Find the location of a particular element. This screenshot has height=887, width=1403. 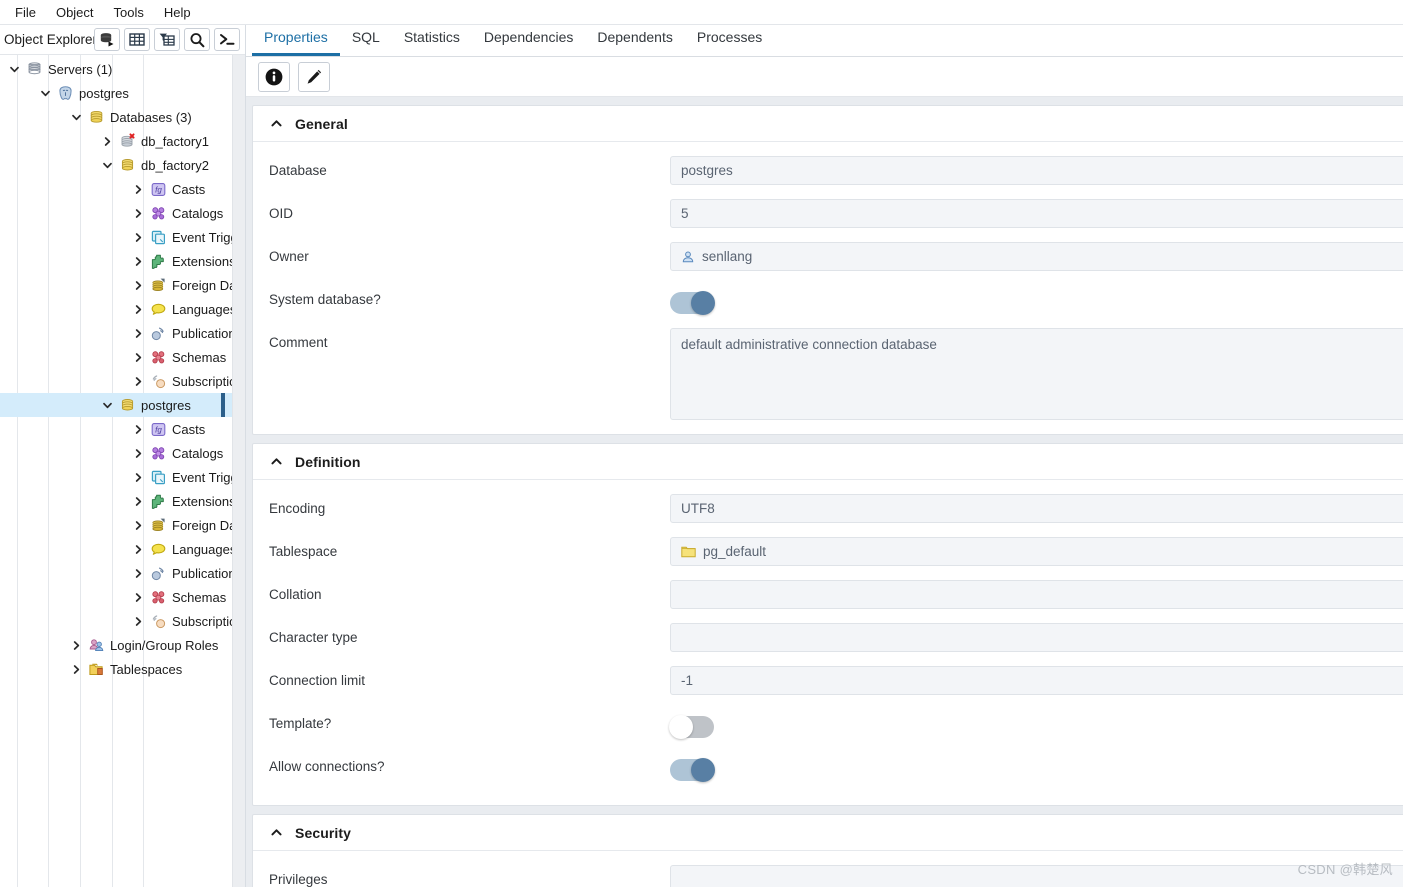

sidebar-scrollbar is located at coordinates (238, 471).